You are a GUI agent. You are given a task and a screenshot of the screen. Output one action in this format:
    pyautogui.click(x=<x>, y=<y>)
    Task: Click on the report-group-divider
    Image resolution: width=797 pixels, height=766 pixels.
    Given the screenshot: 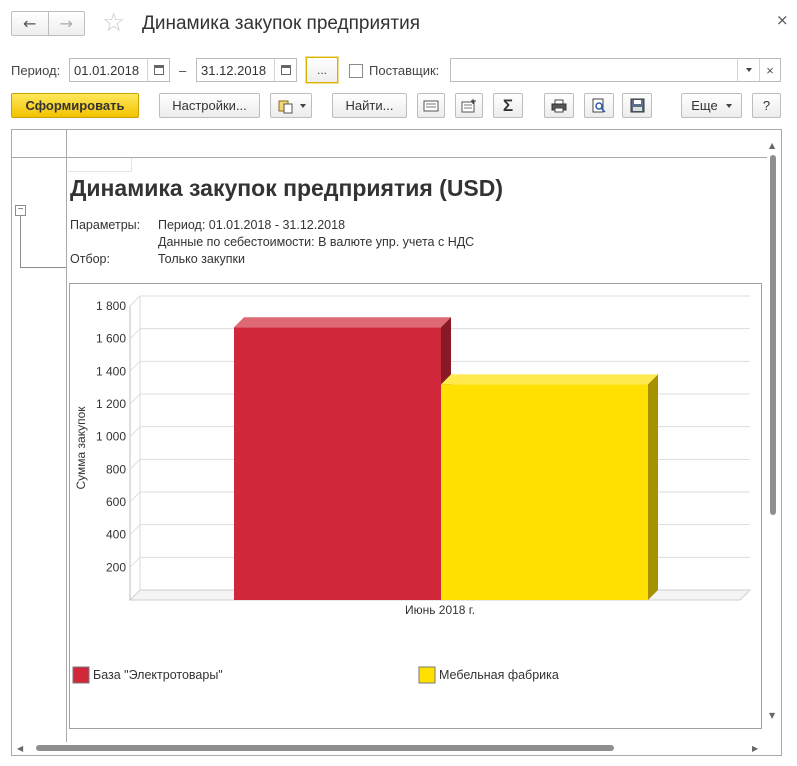 What is the action you would take?
    pyautogui.click(x=66, y=436)
    